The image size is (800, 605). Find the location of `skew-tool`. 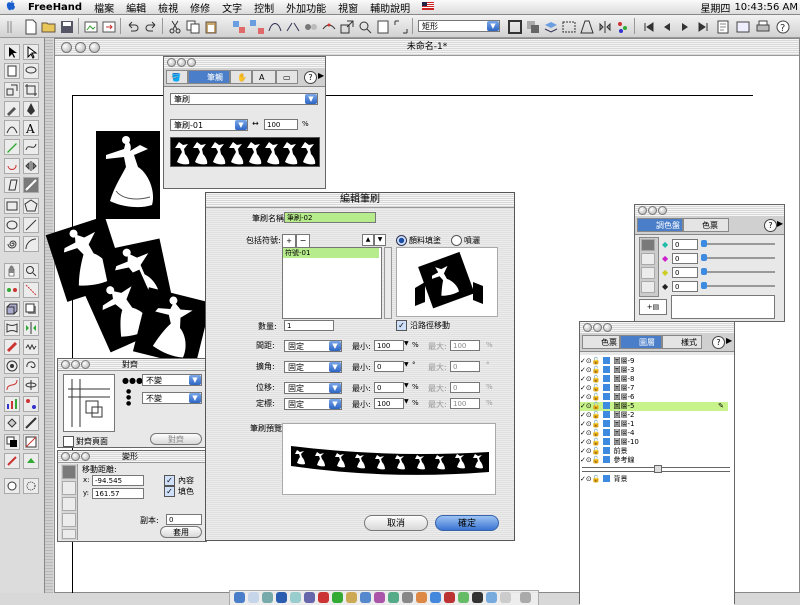

skew-tool is located at coordinates (12, 185).